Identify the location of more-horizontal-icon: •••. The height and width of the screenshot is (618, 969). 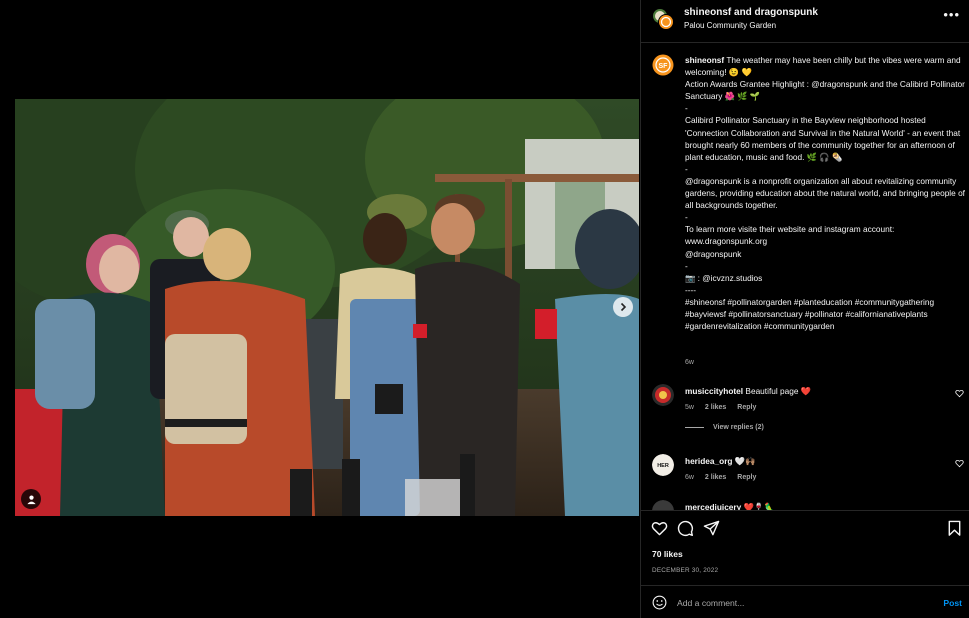
(951, 14).